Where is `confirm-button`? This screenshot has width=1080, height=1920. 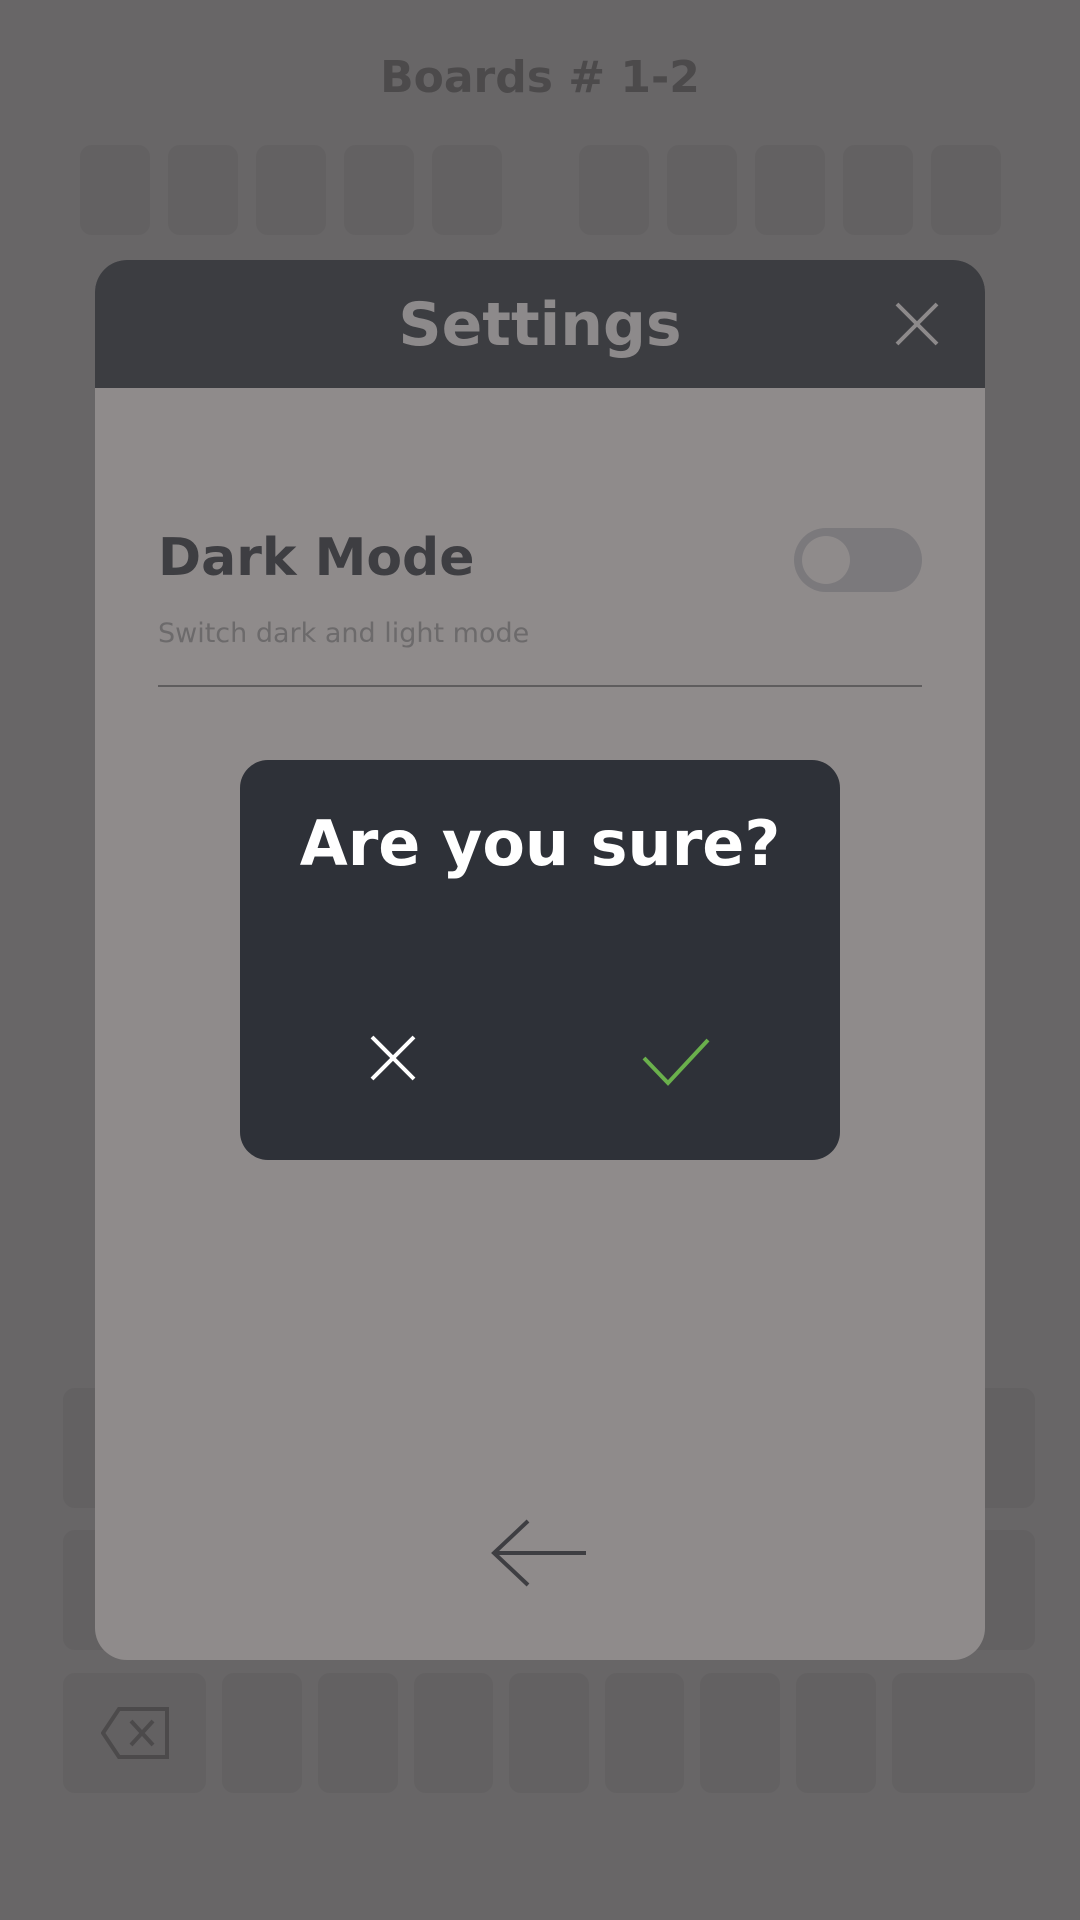
confirm-button is located at coordinates (676, 1062).